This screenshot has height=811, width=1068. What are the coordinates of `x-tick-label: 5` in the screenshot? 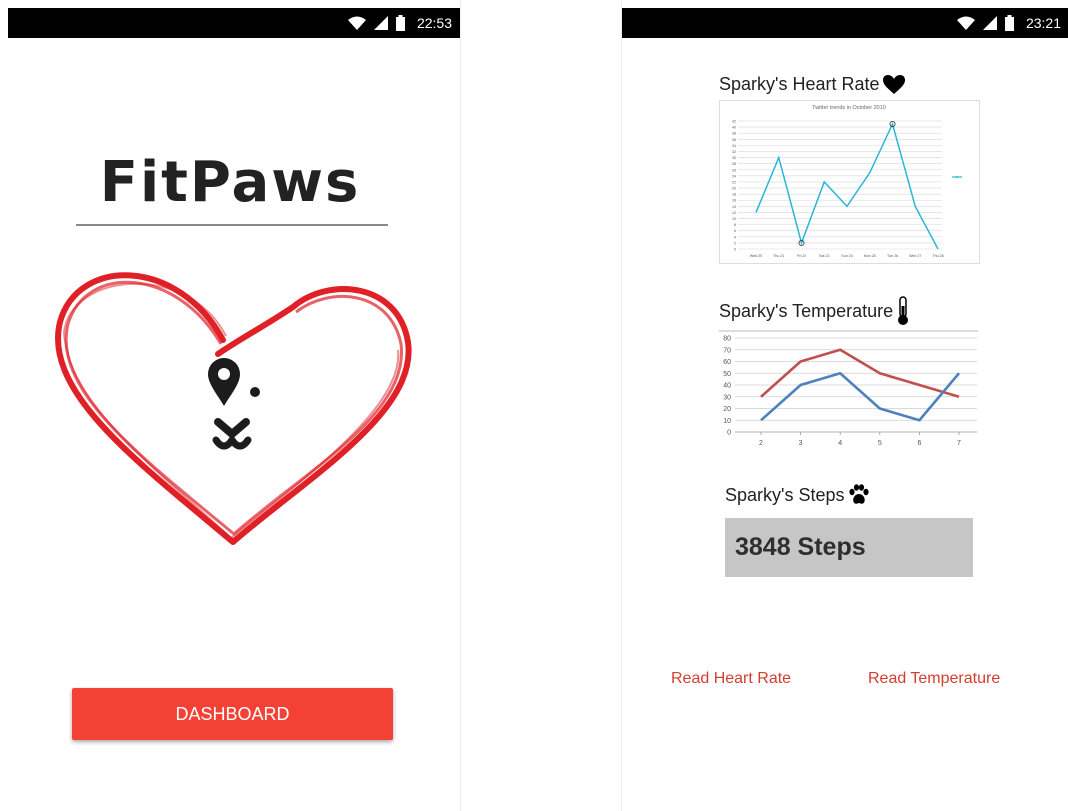 It's located at (880, 443).